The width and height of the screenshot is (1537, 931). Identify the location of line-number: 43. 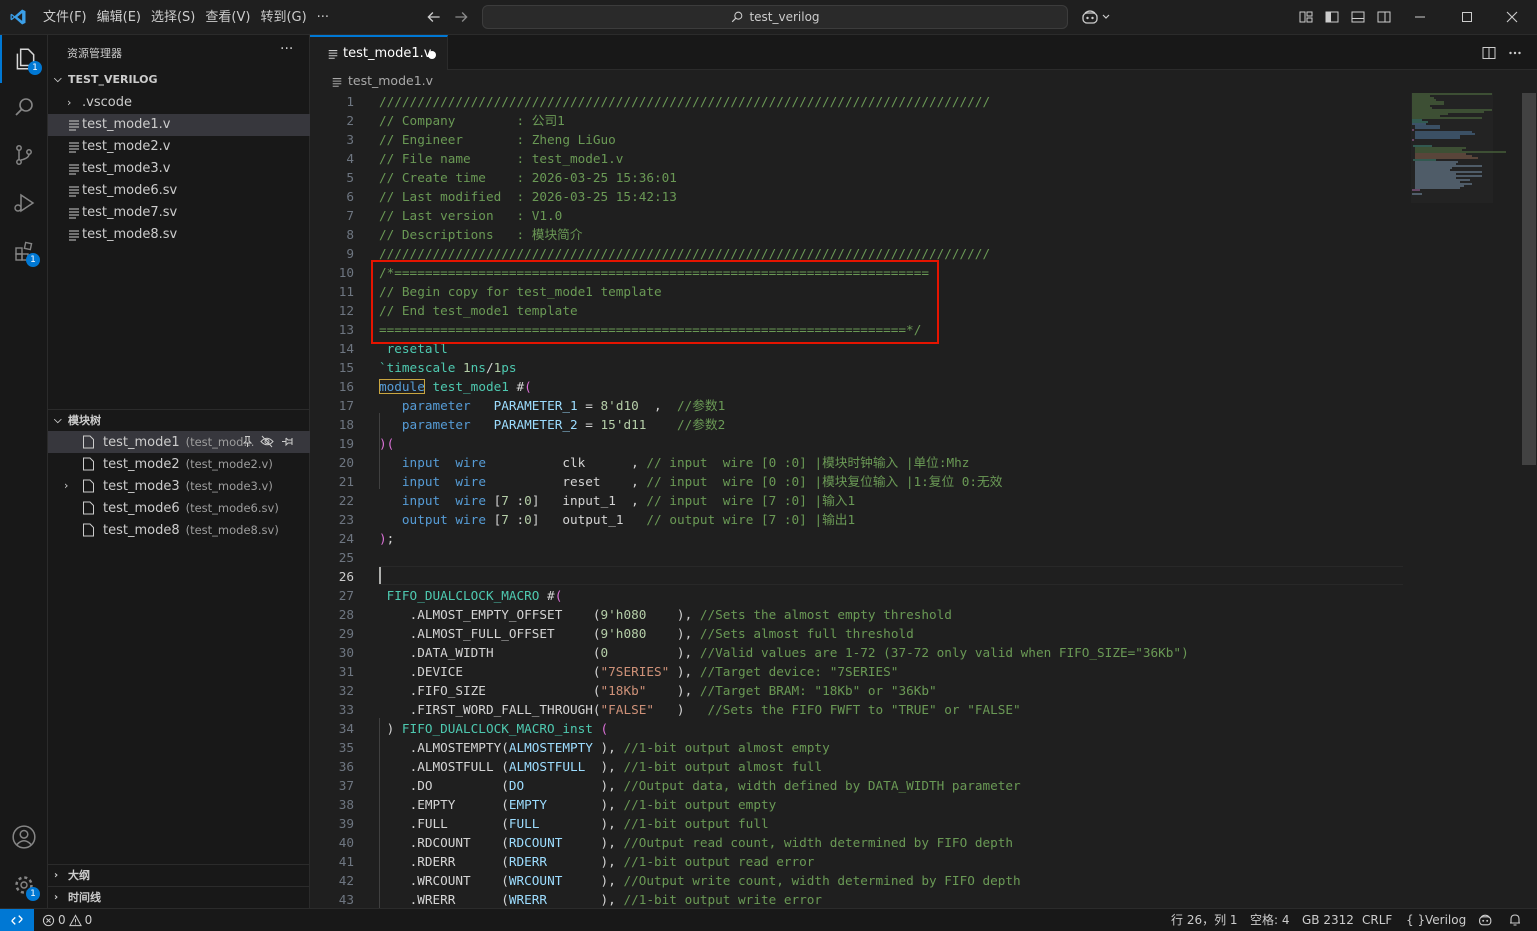
(332, 899).